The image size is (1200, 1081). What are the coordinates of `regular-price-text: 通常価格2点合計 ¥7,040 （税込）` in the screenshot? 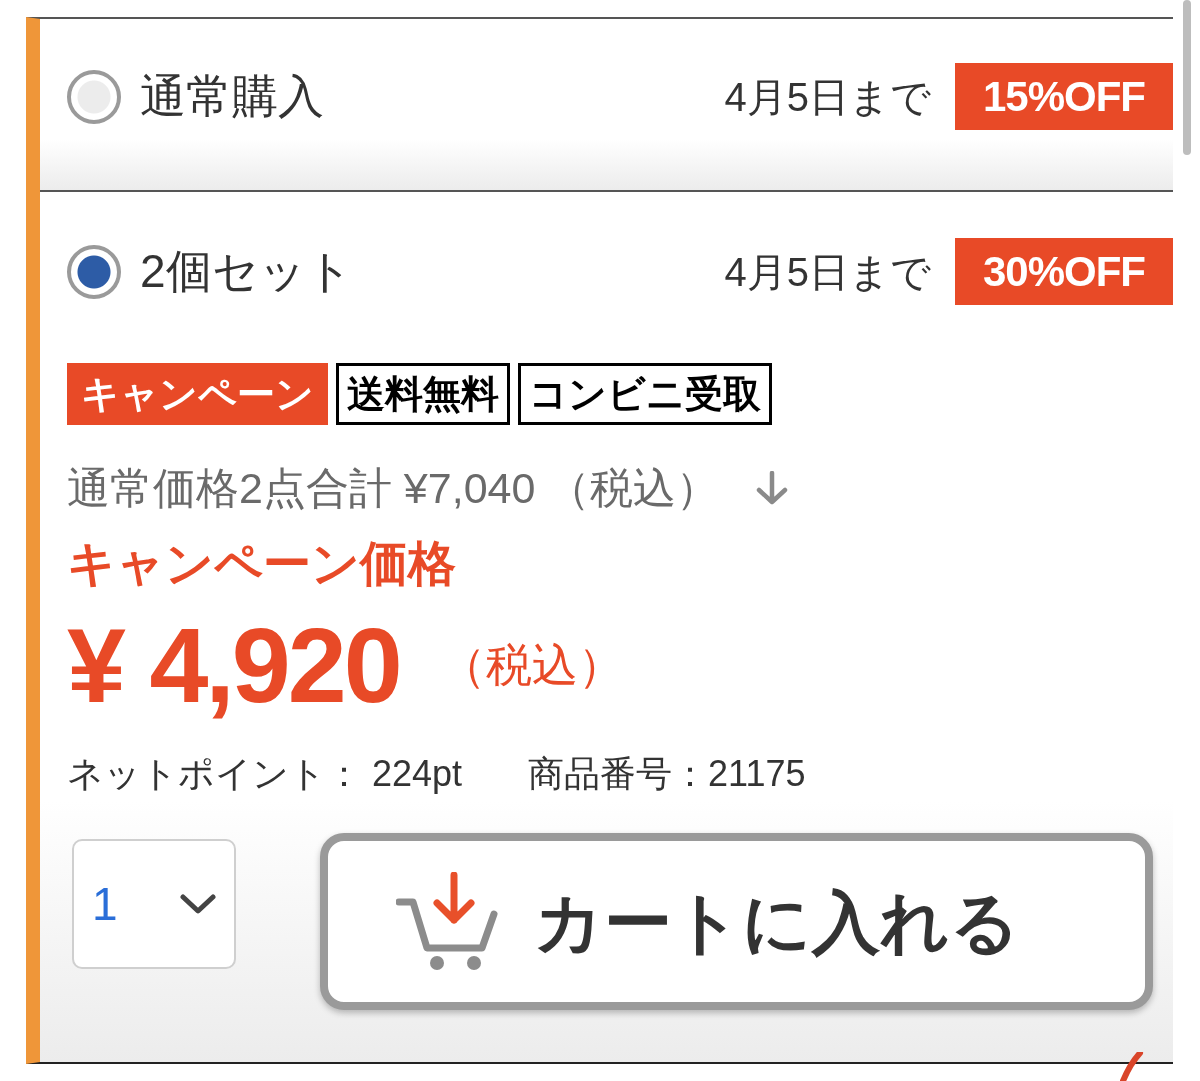 It's located at (393, 488).